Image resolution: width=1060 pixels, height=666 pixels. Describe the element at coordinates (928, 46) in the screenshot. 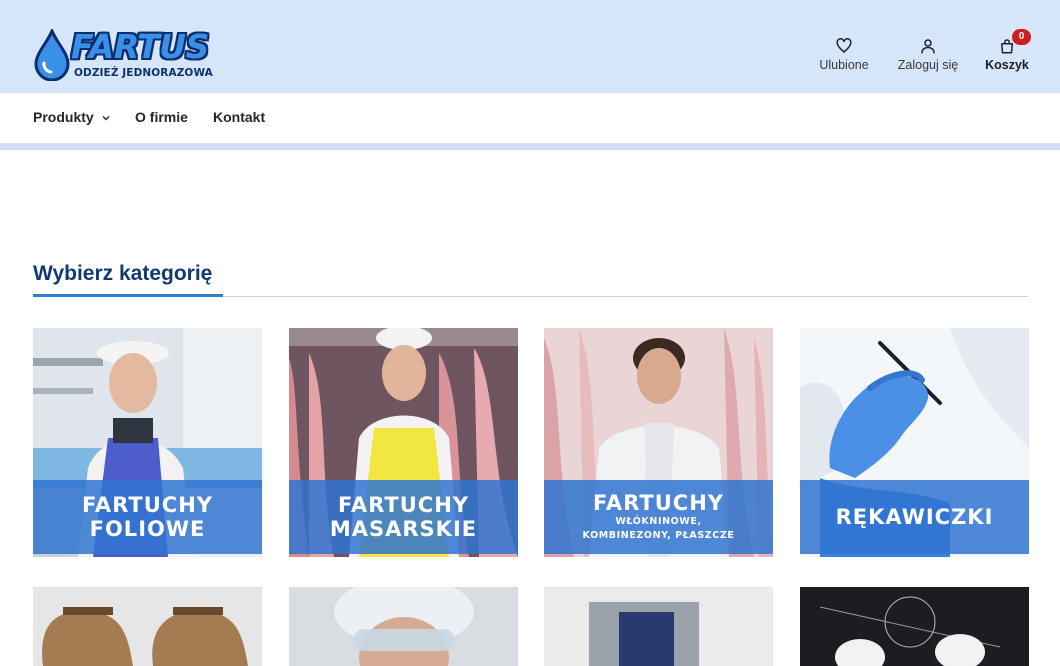

I see `user-icon` at that location.